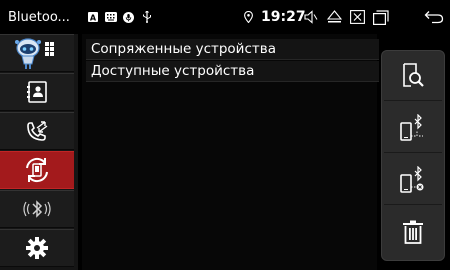  I want to click on sidebar-item-call-log, so click(37, 131).